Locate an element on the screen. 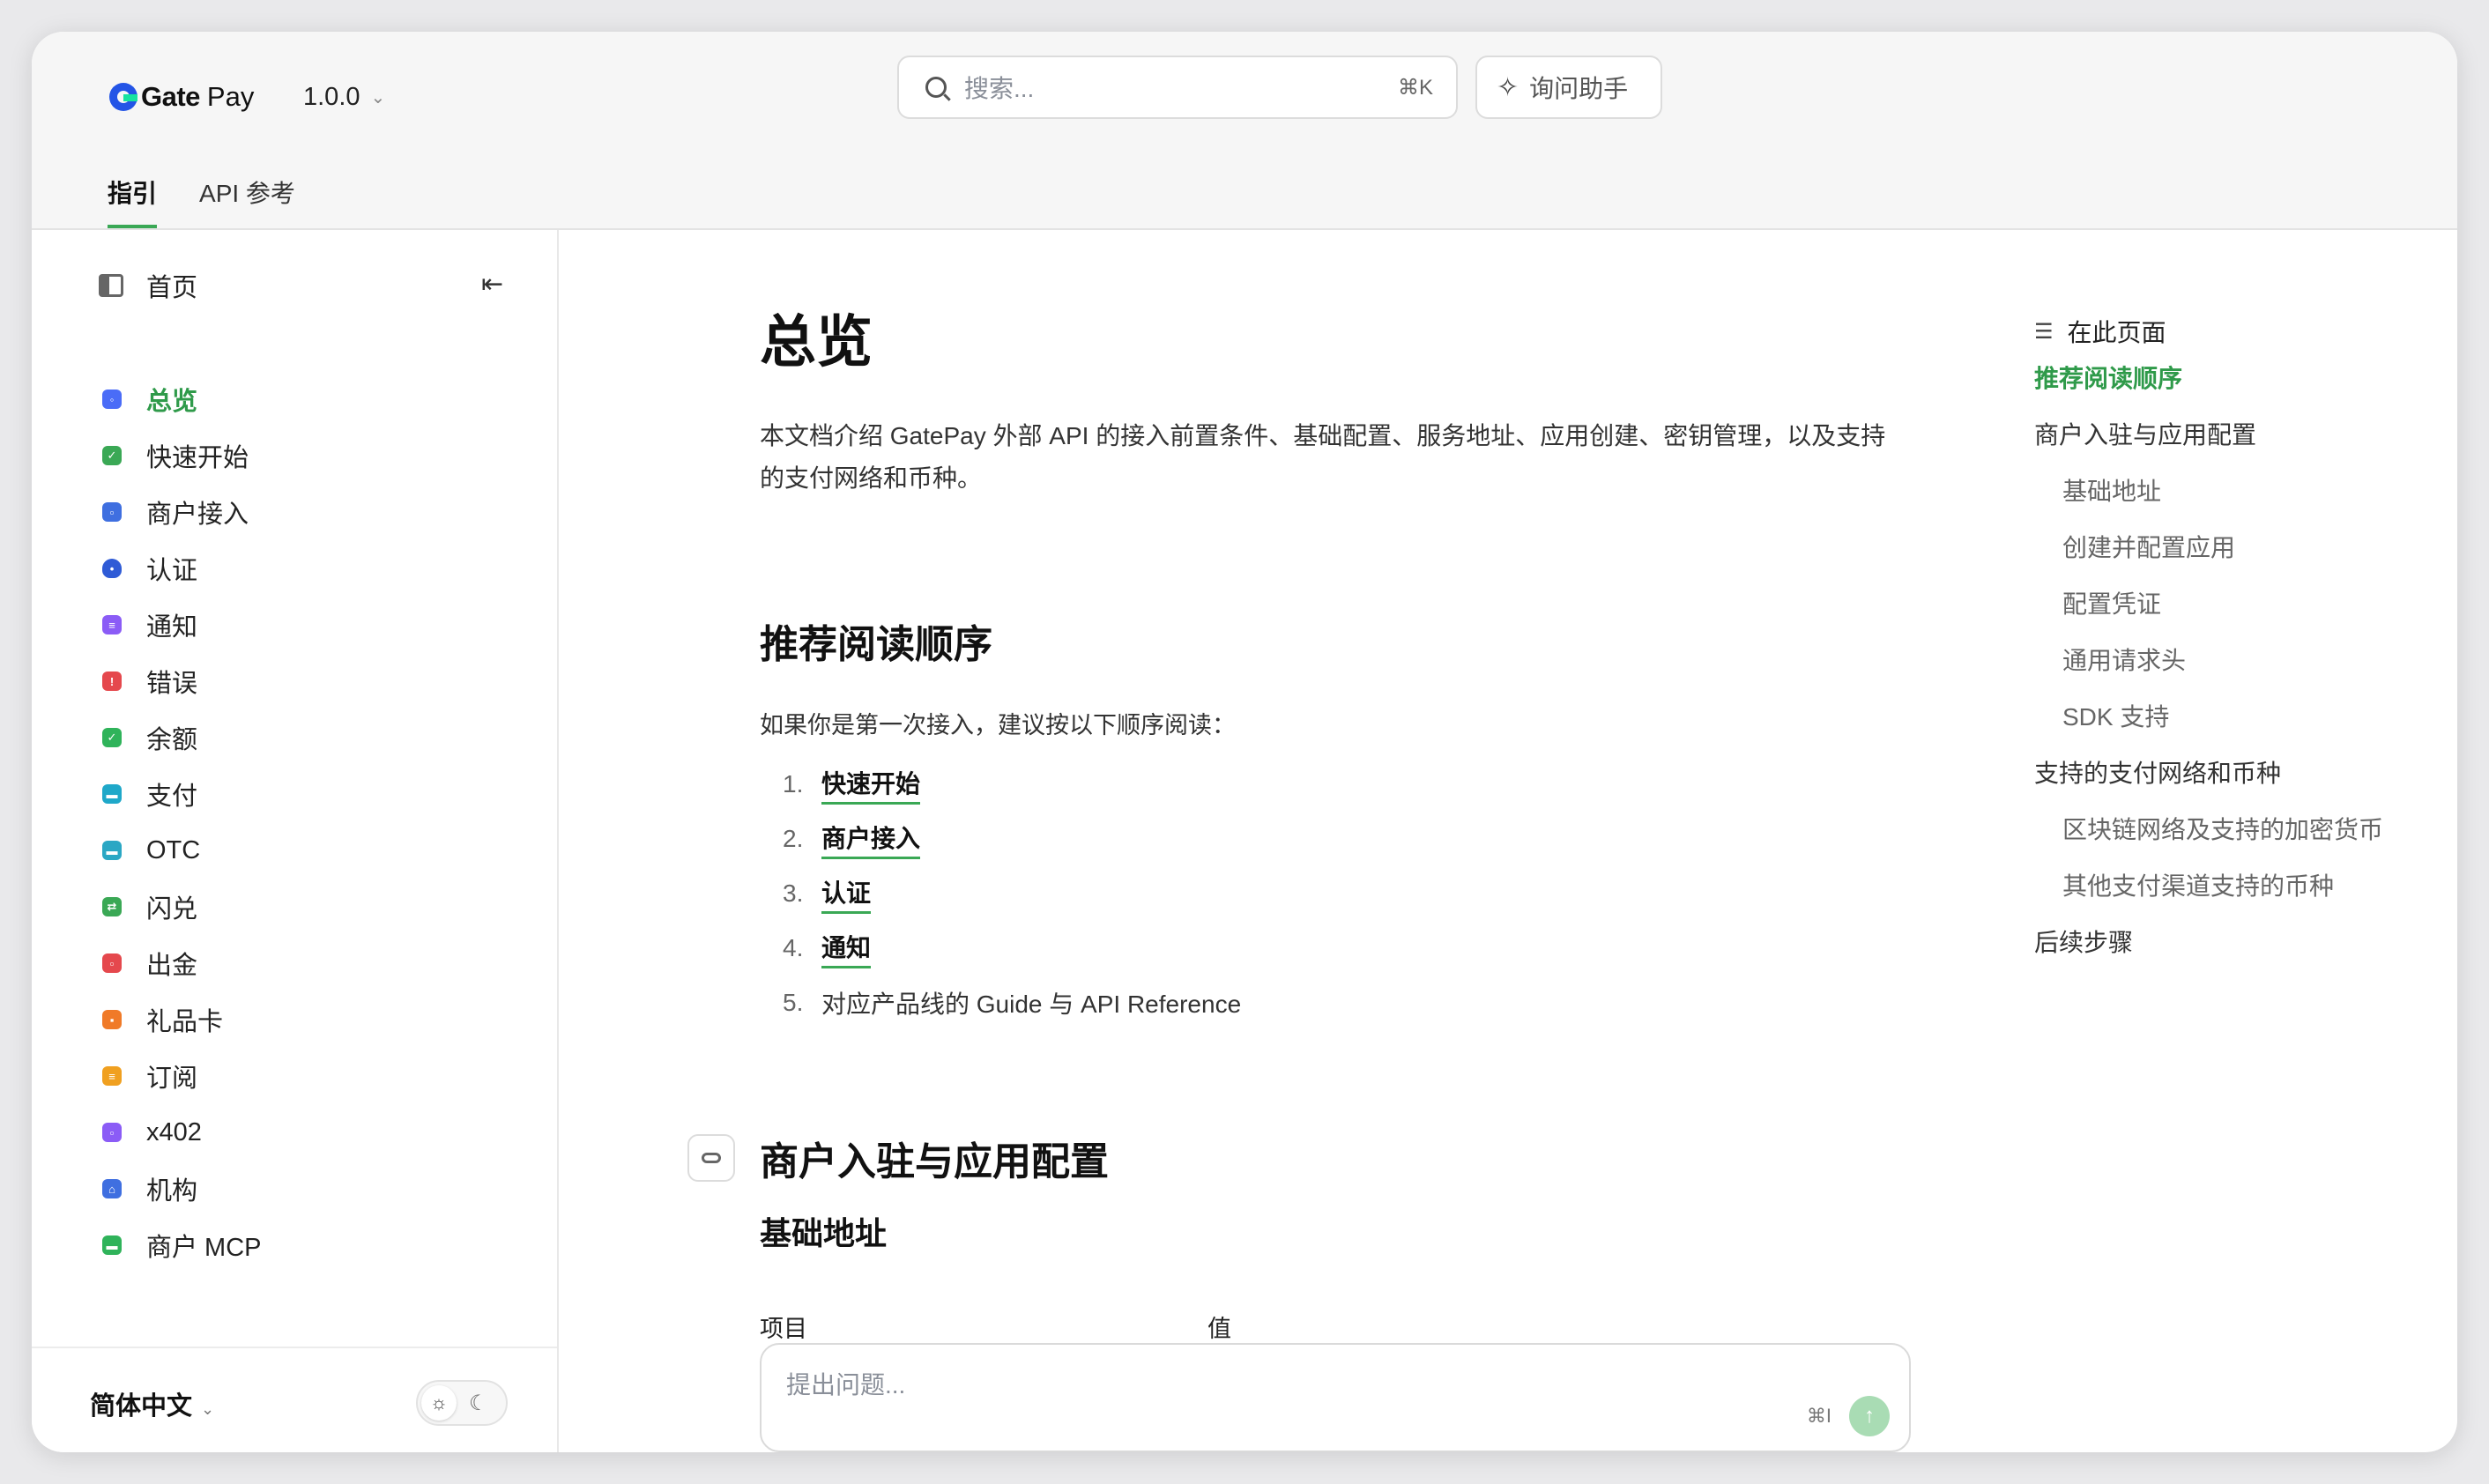 The height and width of the screenshot is (1484, 2489). link-merchant: 商户接入 is located at coordinates (871, 839).